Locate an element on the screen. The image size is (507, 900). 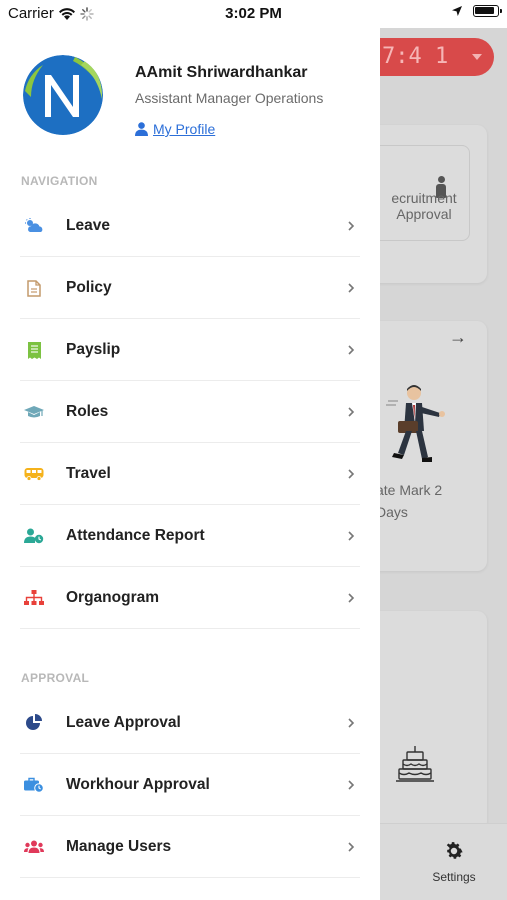
profile-name: AAmit Shriwardhankar is located at coordinates (221, 72).